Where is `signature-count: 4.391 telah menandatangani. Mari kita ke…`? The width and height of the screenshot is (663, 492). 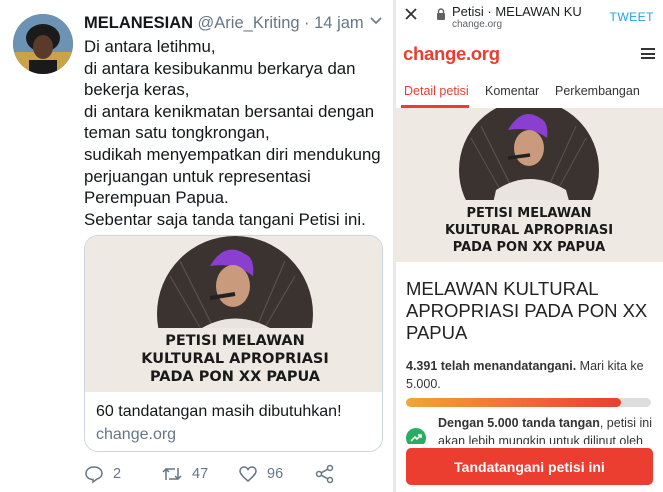
signature-count: 4.391 telah menandatangani. Mari kita ke… is located at coordinates (531, 375).